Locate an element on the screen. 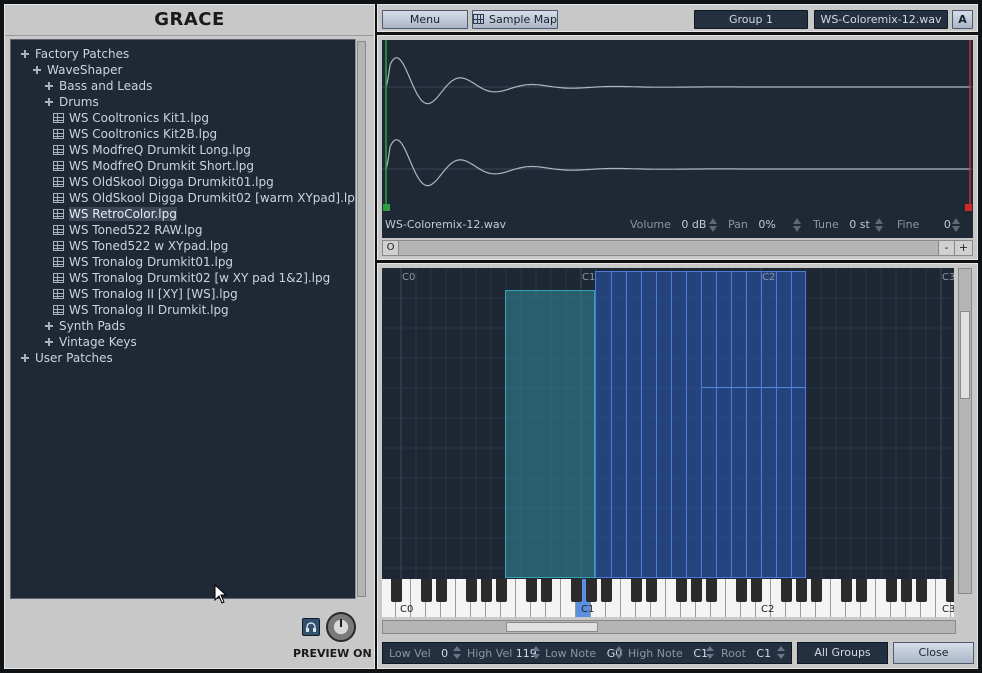 This screenshot has height=673, width=982. tree-patch-item: WS Tronalog II [XY] [WS].lpg is located at coordinates (145, 294).